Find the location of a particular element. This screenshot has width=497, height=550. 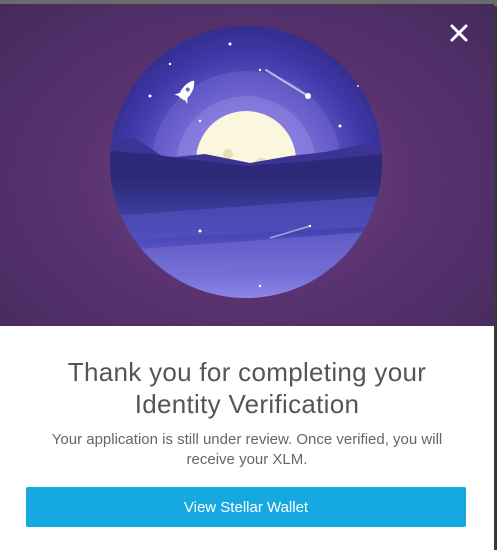

shooting-star is located at coordinates (308, 96).